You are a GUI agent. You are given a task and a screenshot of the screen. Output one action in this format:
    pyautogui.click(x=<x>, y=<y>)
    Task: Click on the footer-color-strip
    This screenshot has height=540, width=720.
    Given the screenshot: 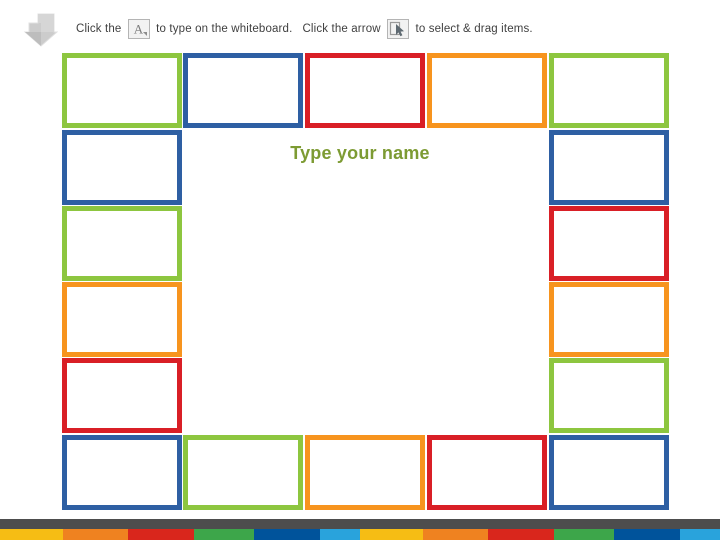 What is the action you would take?
    pyautogui.click(x=360, y=534)
    